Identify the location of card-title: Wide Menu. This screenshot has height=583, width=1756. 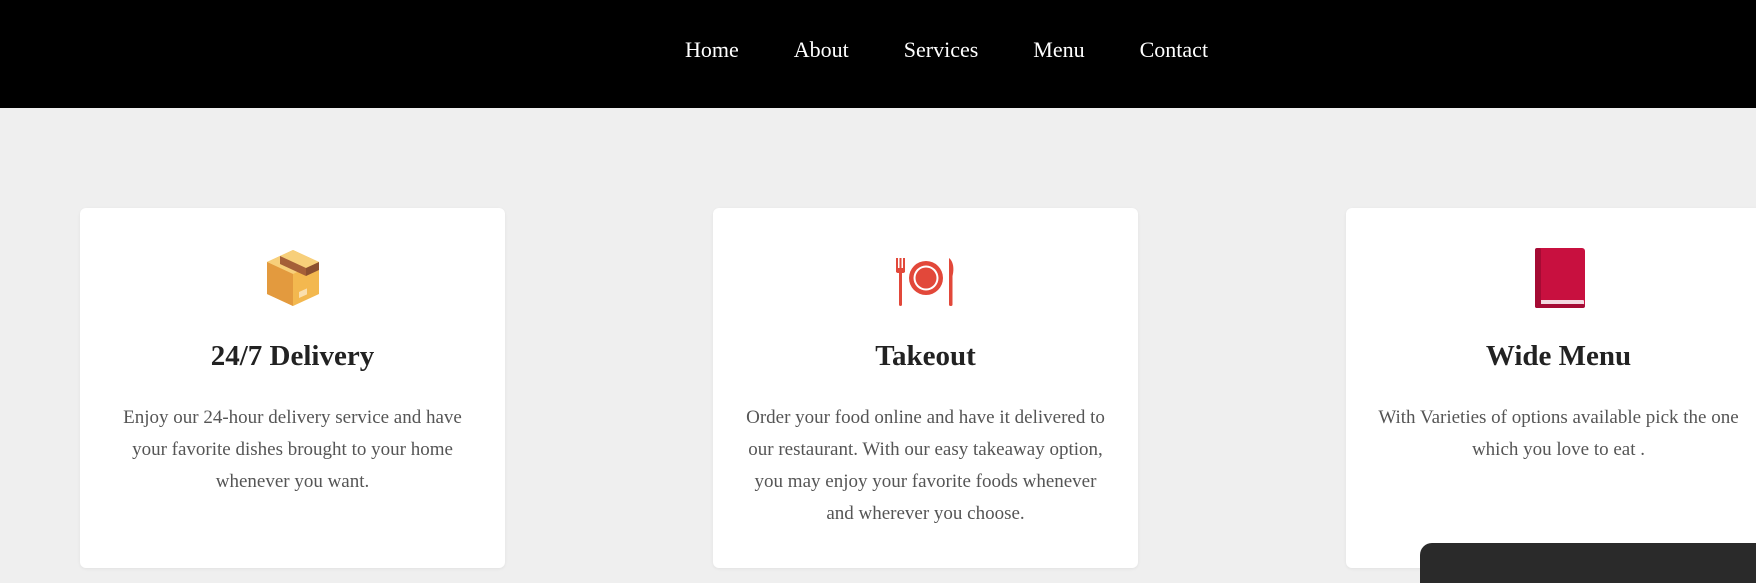
(1558, 356).